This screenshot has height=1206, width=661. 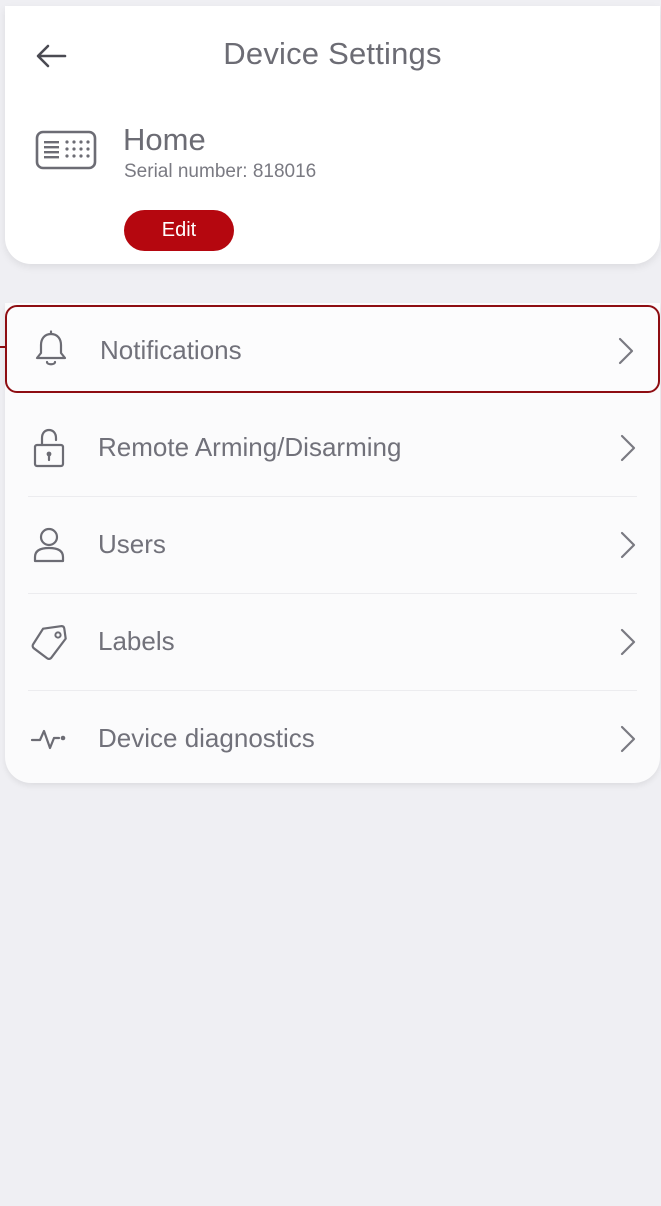 I want to click on menu-item-remote-arming: Remote Arming/Disarming, so click(x=332, y=448).